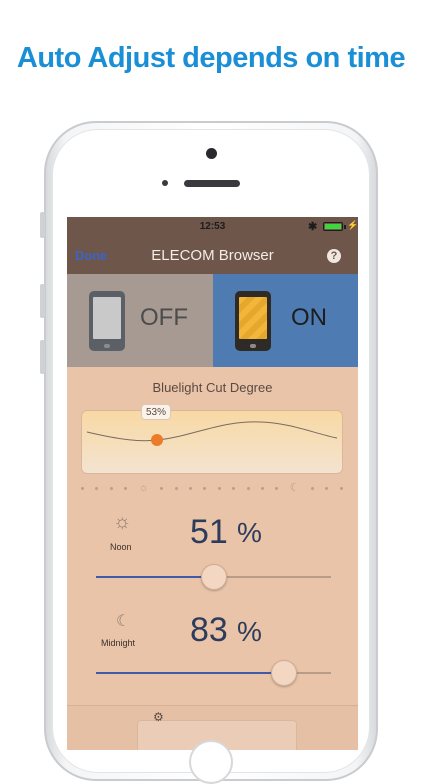 This screenshot has width=422, height=784. Describe the element at coordinates (209, 532) in the screenshot. I see `noon-value: 51` at that location.